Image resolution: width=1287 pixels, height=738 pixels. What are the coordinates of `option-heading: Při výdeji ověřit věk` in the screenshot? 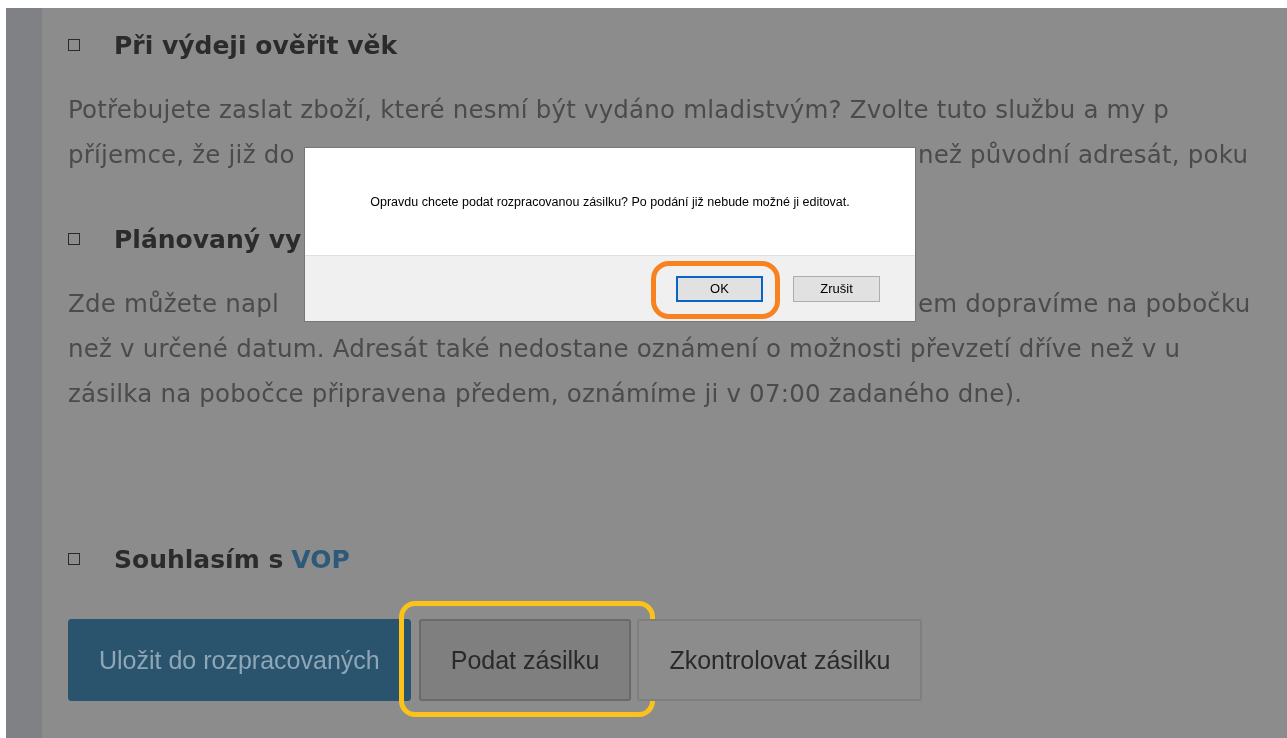 It's located at (256, 45).